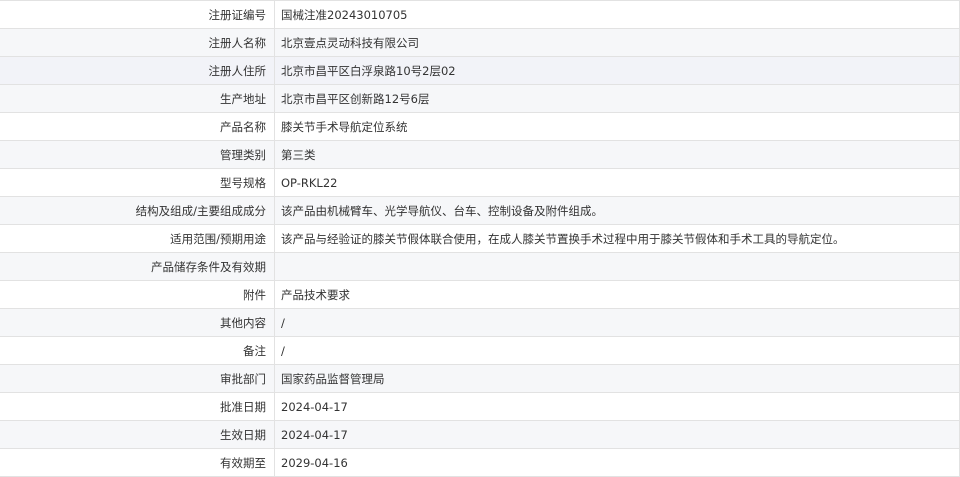 The height and width of the screenshot is (477, 960). I want to click on field-label: 有效期至, so click(137, 462).